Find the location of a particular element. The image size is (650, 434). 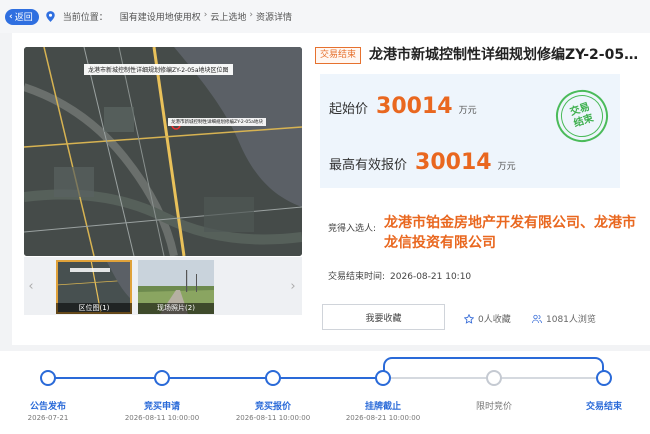

breadcrumb: 国有建设用地使用权 › 云上选地 › 资源详情 is located at coordinates (206, 16).